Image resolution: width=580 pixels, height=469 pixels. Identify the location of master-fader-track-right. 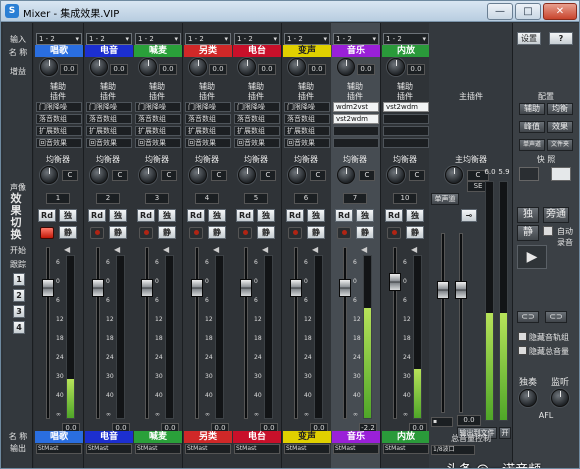
(461, 323).